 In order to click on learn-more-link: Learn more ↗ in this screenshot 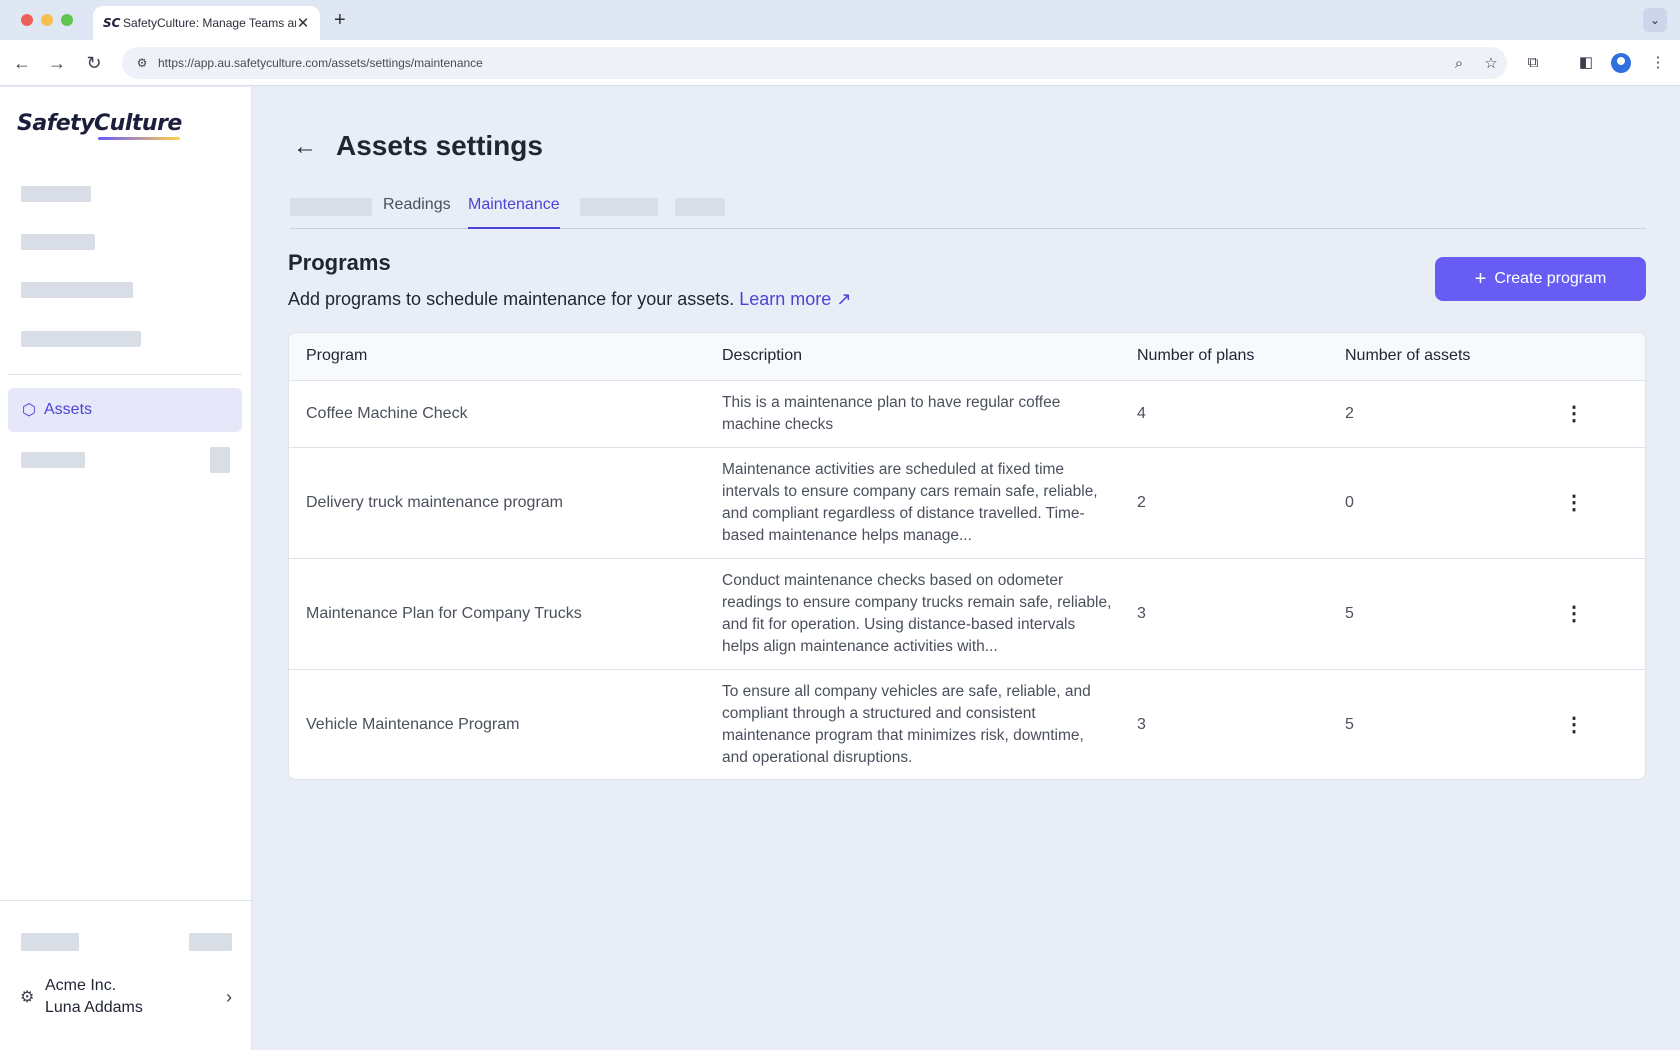, I will do `click(795, 299)`.